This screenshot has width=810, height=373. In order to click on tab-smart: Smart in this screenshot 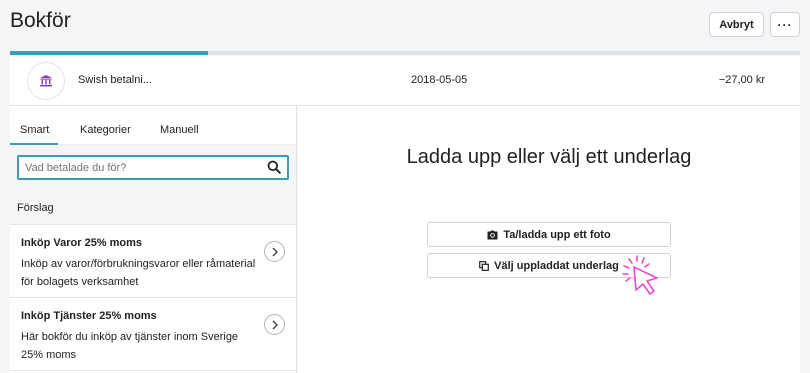, I will do `click(34, 130)`.